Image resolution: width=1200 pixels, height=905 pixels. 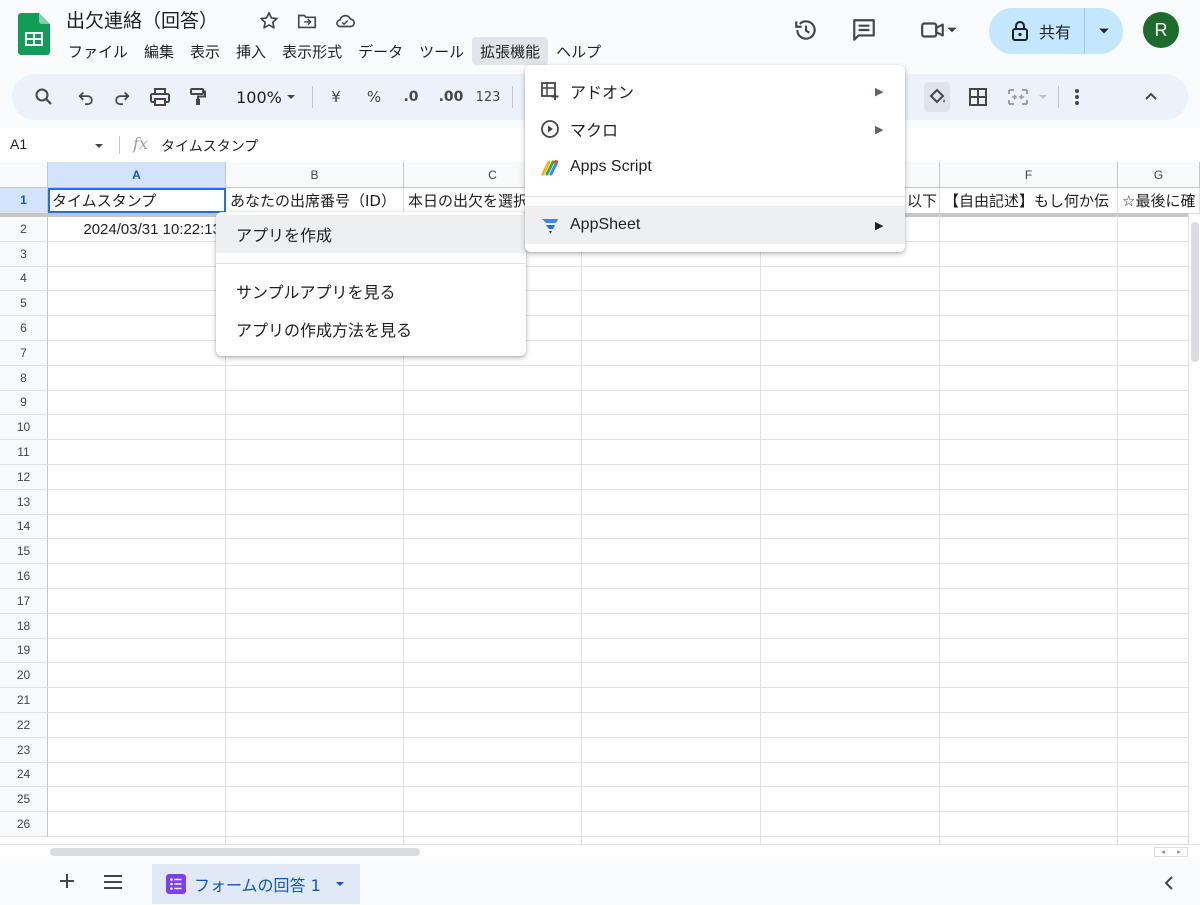 I want to click on more-options-button, so click(x=1077, y=97).